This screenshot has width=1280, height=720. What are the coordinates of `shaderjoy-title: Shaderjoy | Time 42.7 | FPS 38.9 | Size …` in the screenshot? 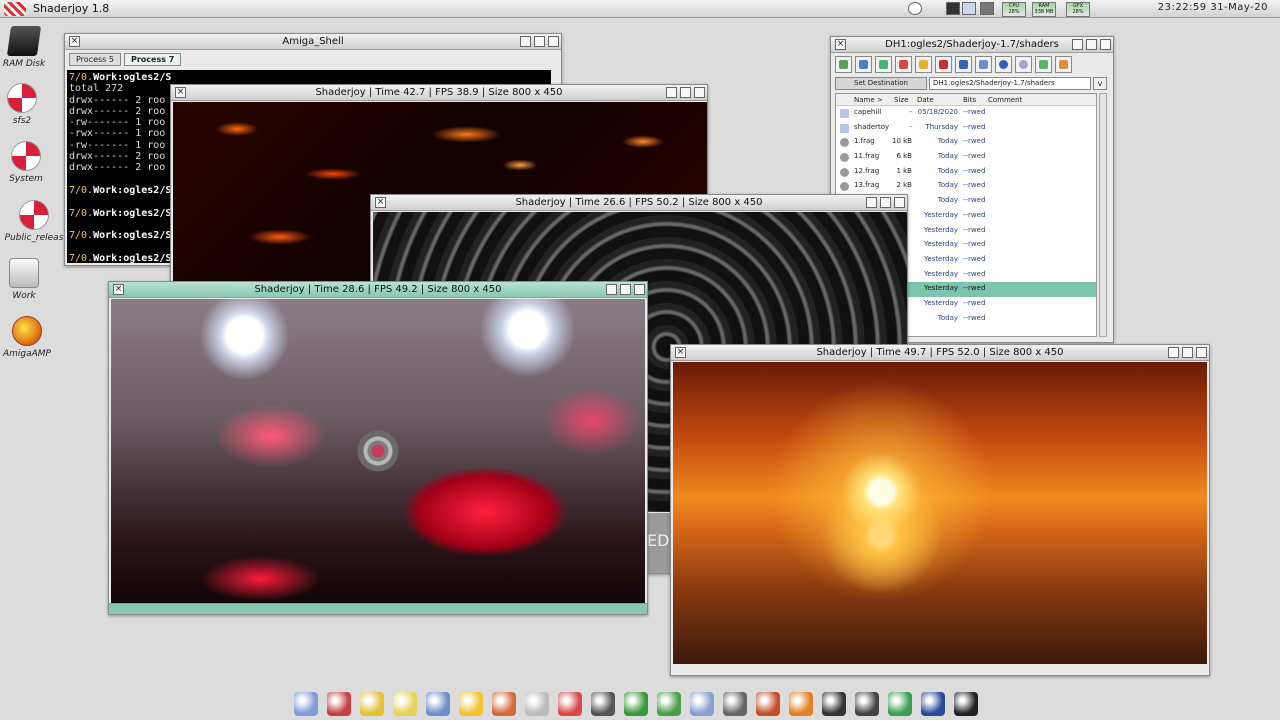 It's located at (439, 92).